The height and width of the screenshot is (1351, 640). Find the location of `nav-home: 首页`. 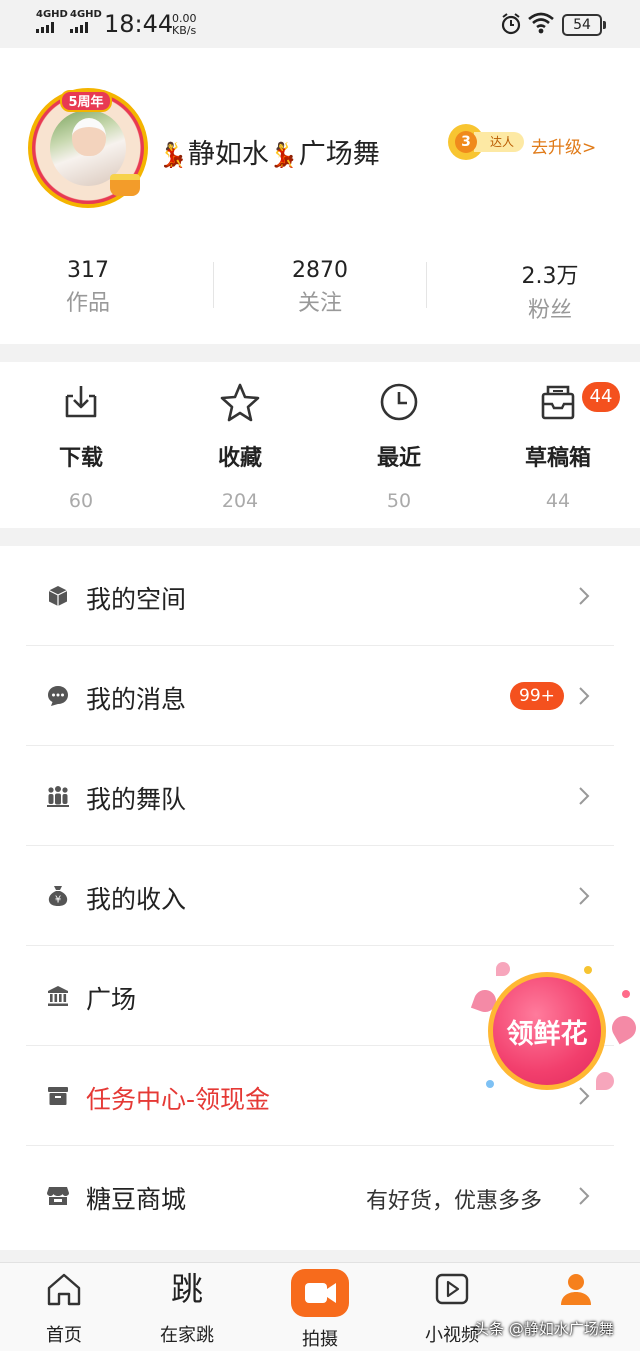

nav-home: 首页 is located at coordinates (64, 1308).